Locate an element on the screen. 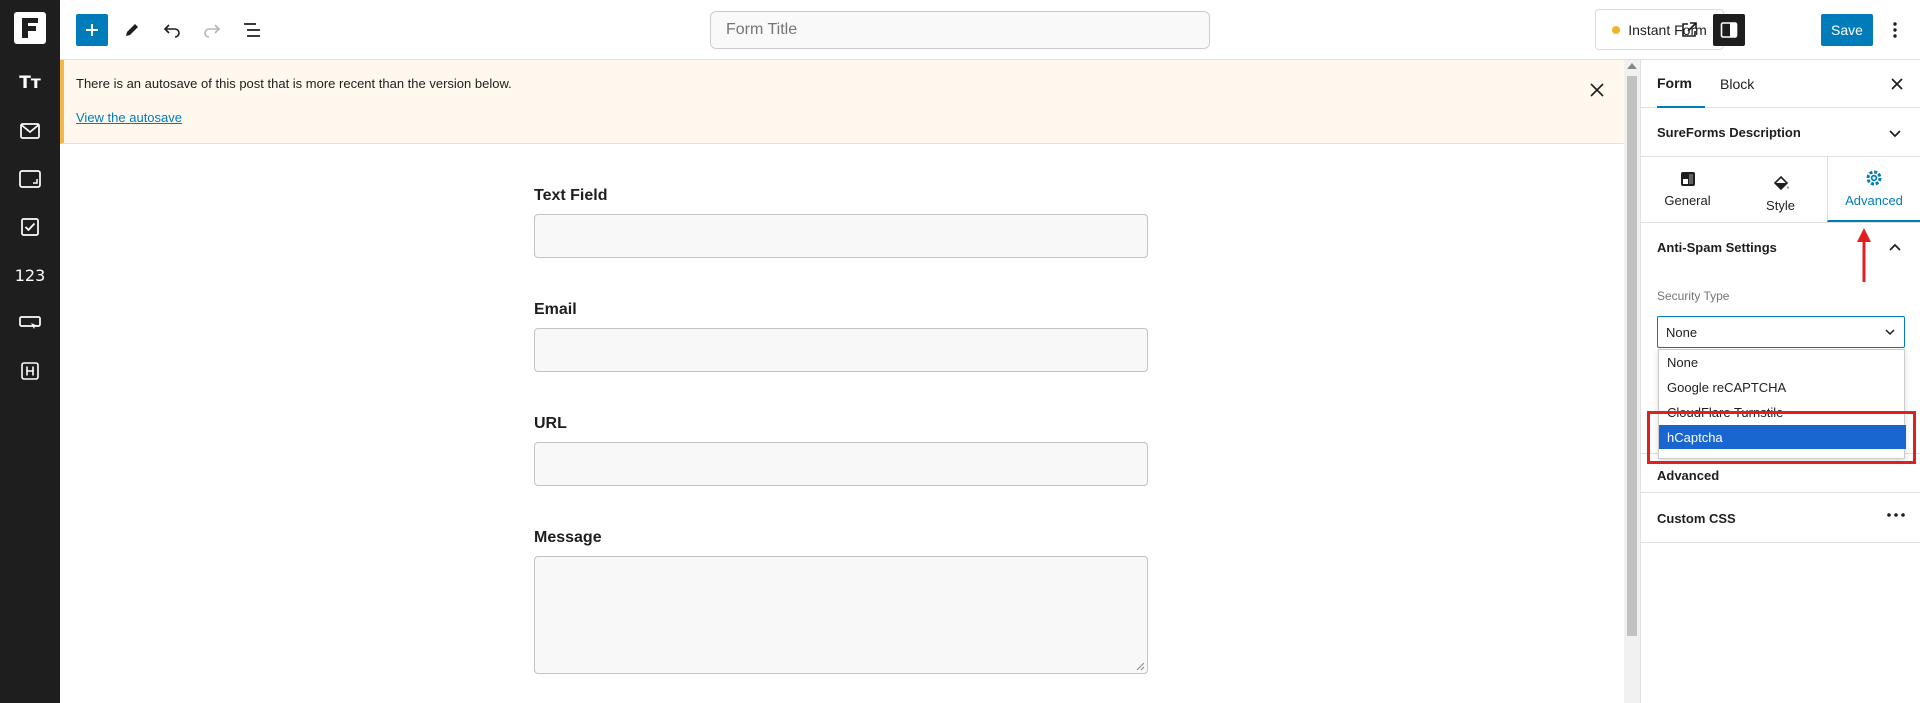 The width and height of the screenshot is (1920, 703). left-sidebar: Tт 123 is located at coordinates (30, 351).